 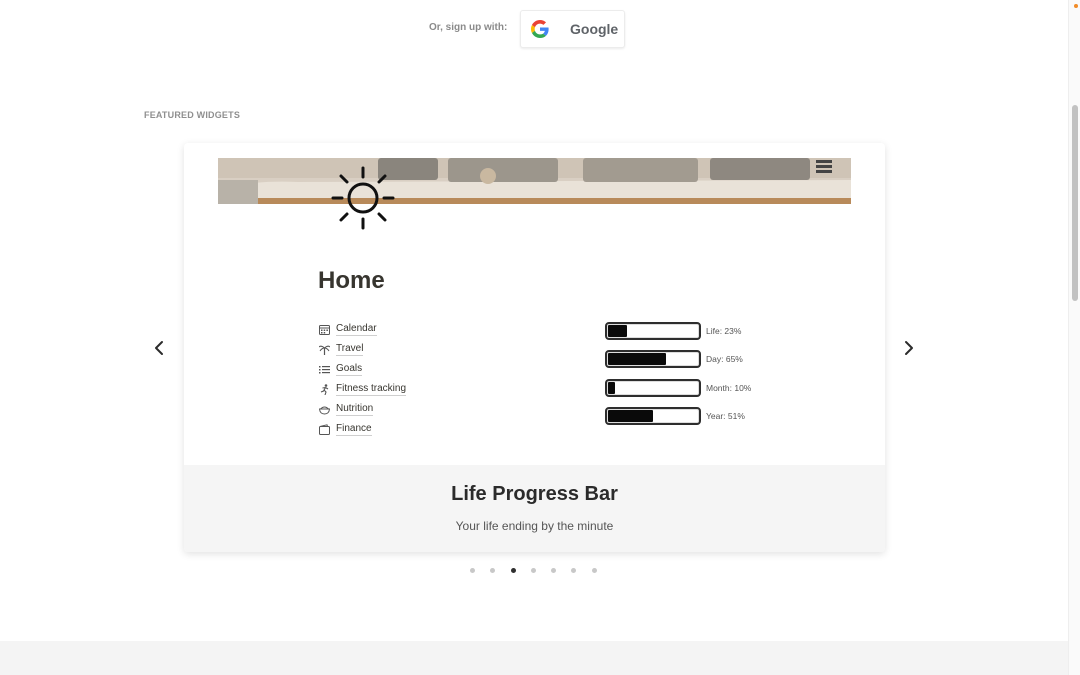 What do you see at coordinates (349, 369) in the screenshot?
I see `nav-item-label: Goals` at bounding box center [349, 369].